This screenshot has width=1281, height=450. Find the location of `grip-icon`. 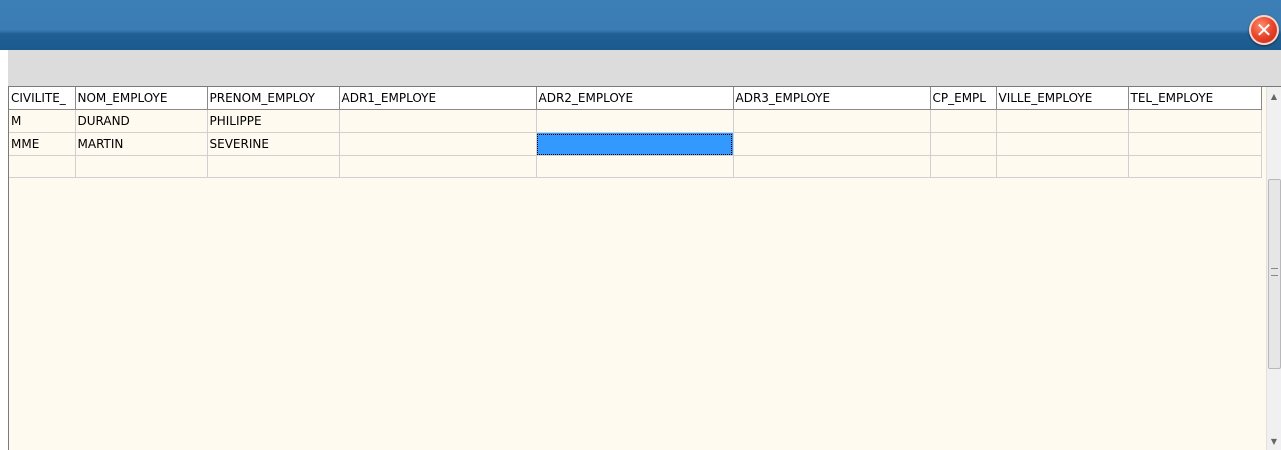

grip-icon is located at coordinates (1274, 272).